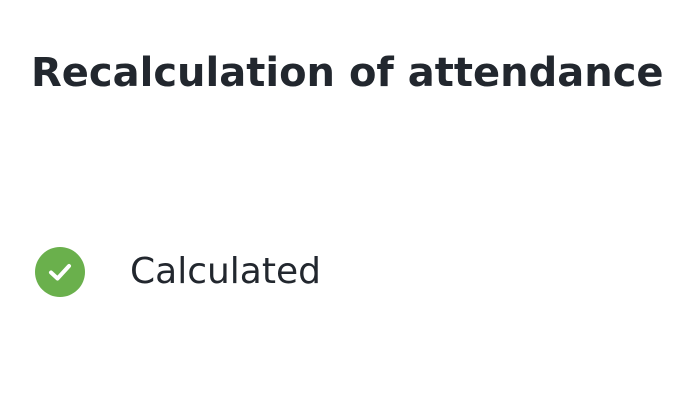  I want to click on status-label: Calculated, so click(225, 271).